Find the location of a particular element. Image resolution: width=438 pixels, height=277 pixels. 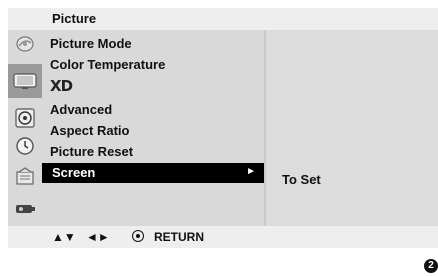

audio-icon is located at coordinates (25, 118).